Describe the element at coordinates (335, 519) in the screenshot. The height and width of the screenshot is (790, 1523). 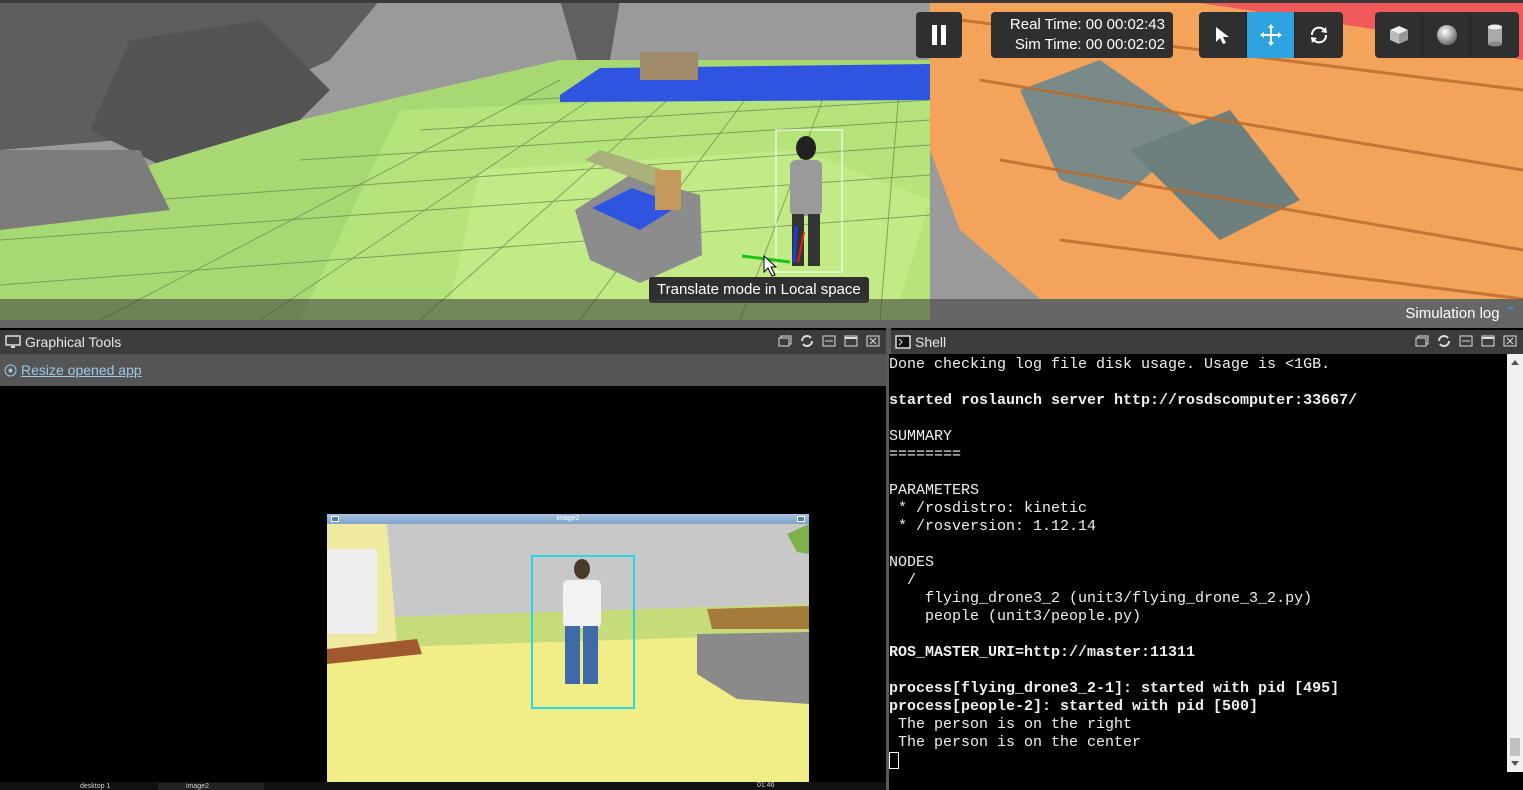
I see `window-menu-icon` at that location.